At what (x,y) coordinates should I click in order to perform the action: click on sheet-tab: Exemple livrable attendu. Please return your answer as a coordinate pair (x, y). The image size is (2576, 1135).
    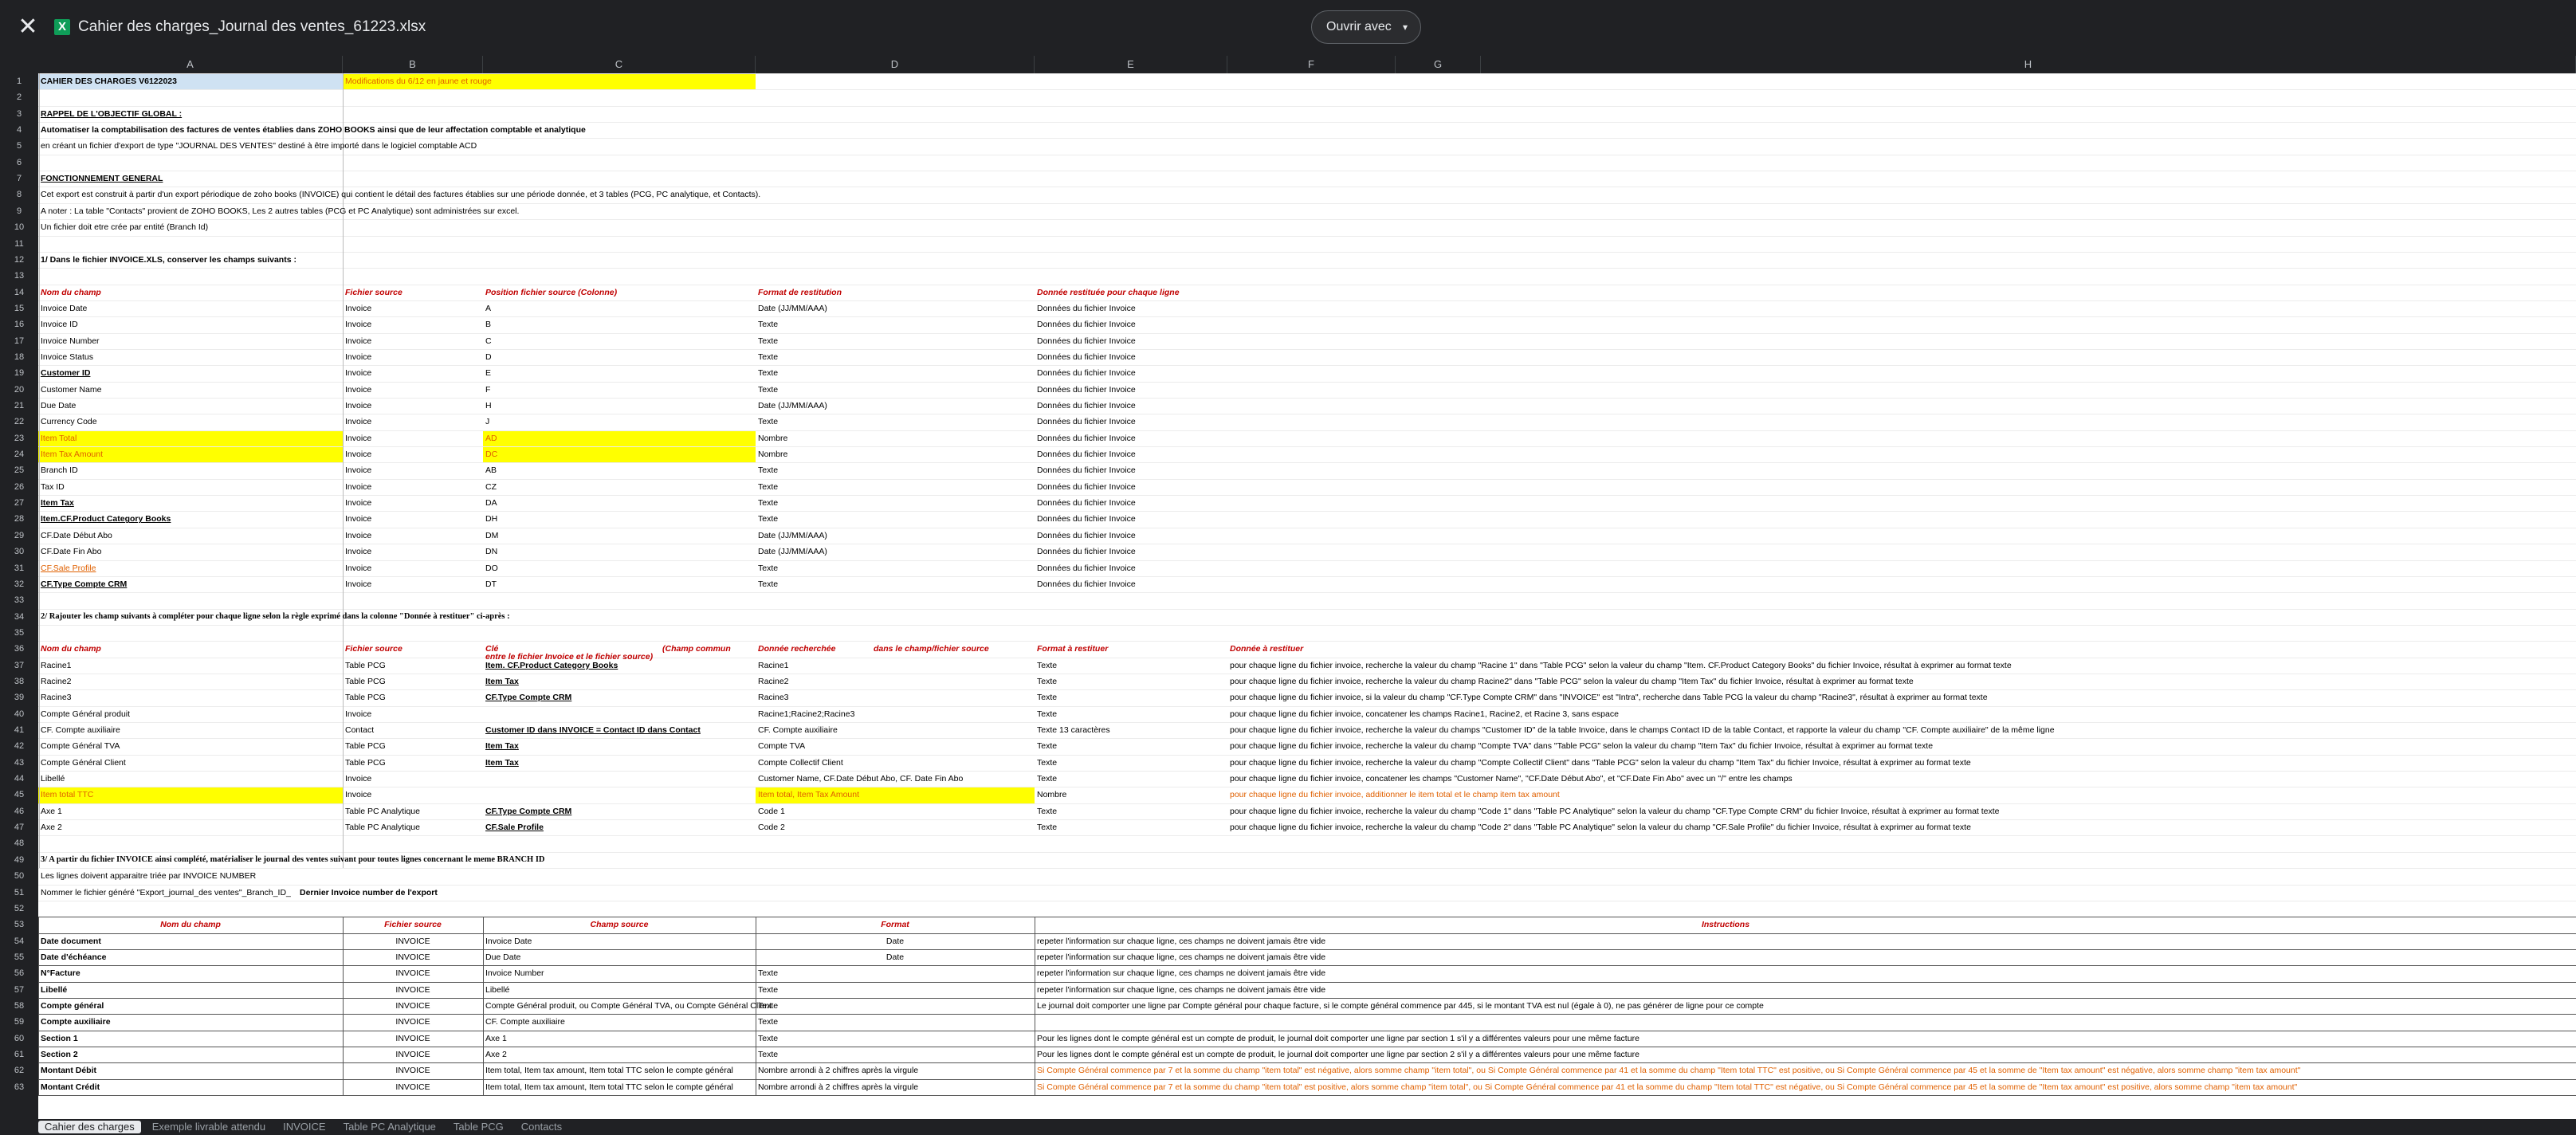
    Looking at the image, I should click on (209, 1127).